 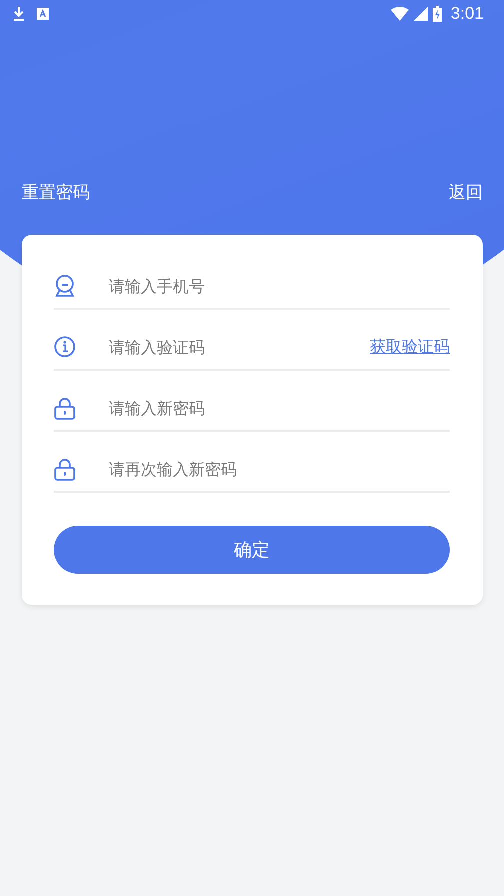 What do you see at coordinates (279, 469) in the screenshot?
I see `input-field: 请再次输入新密码` at bounding box center [279, 469].